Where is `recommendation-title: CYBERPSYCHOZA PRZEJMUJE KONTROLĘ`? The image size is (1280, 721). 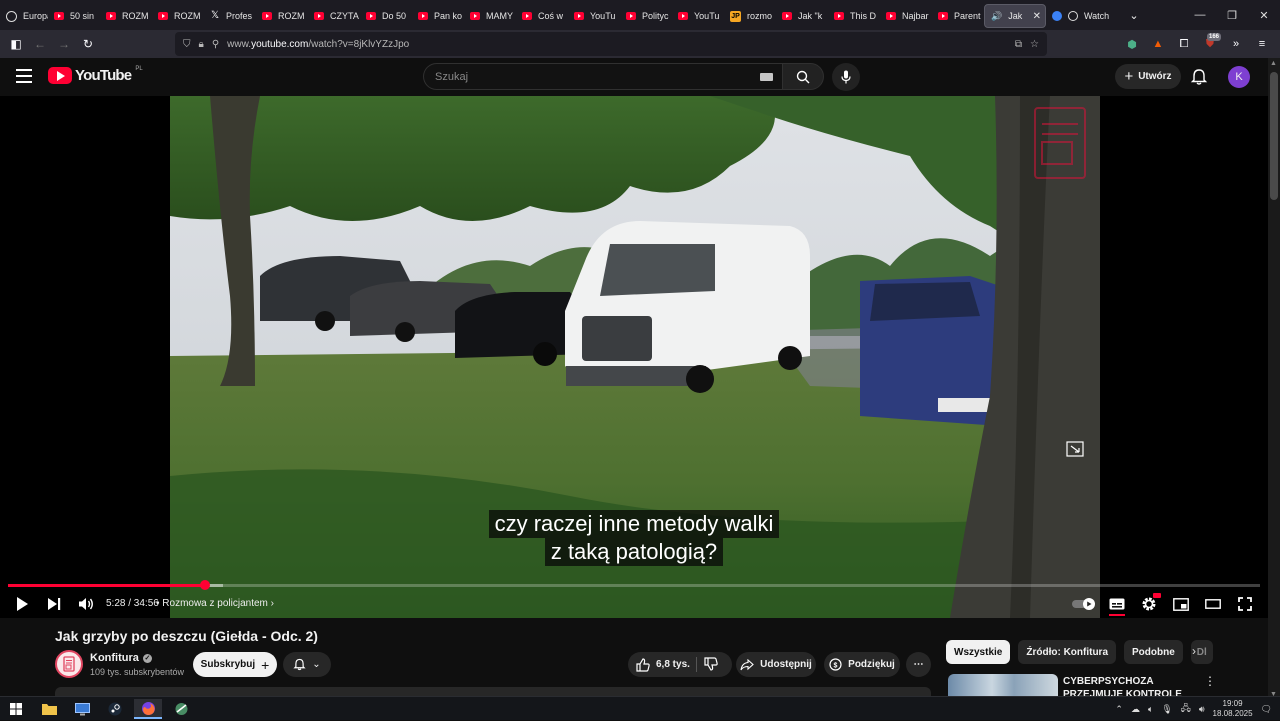 recommendation-title: CYBERPSYCHOZA PRZEJMUJE KONTROLĘ is located at coordinates (1133, 685).